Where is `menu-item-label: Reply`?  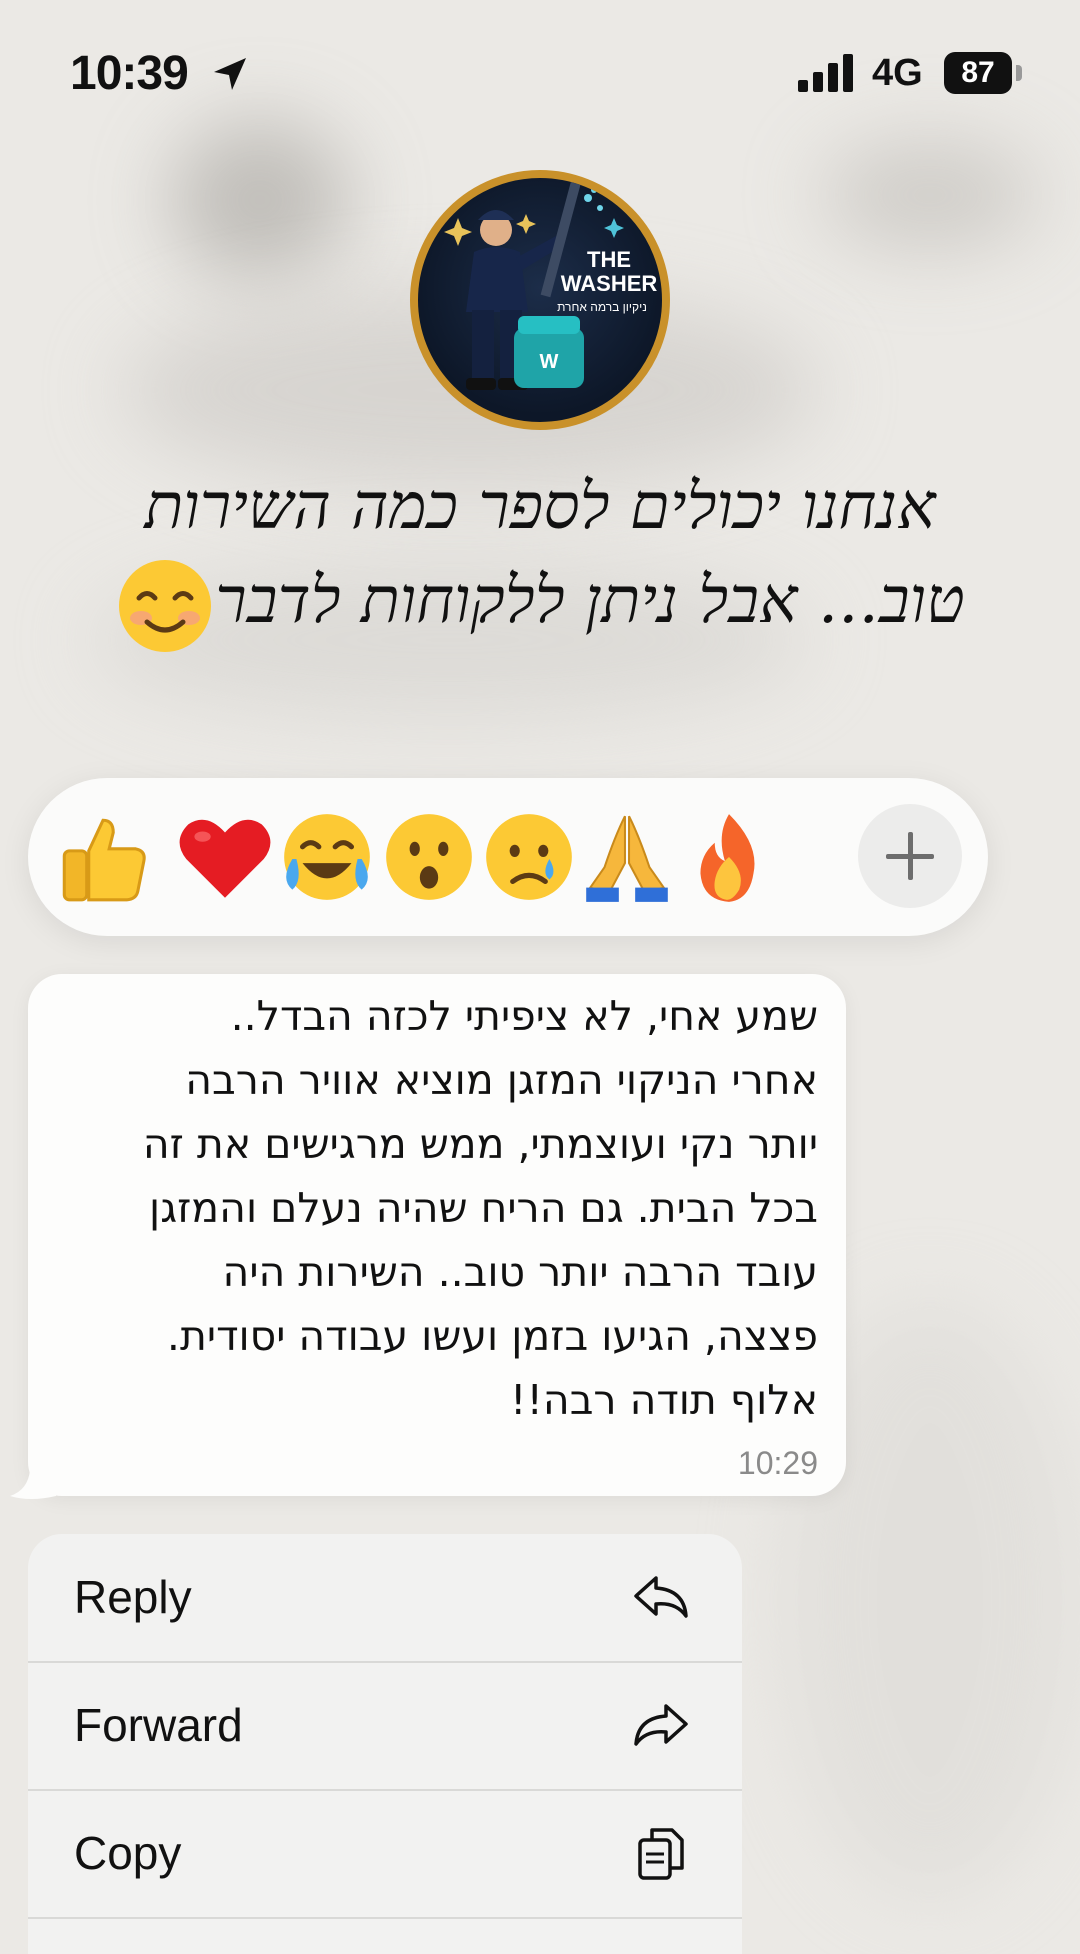 menu-item-label: Reply is located at coordinates (133, 1597).